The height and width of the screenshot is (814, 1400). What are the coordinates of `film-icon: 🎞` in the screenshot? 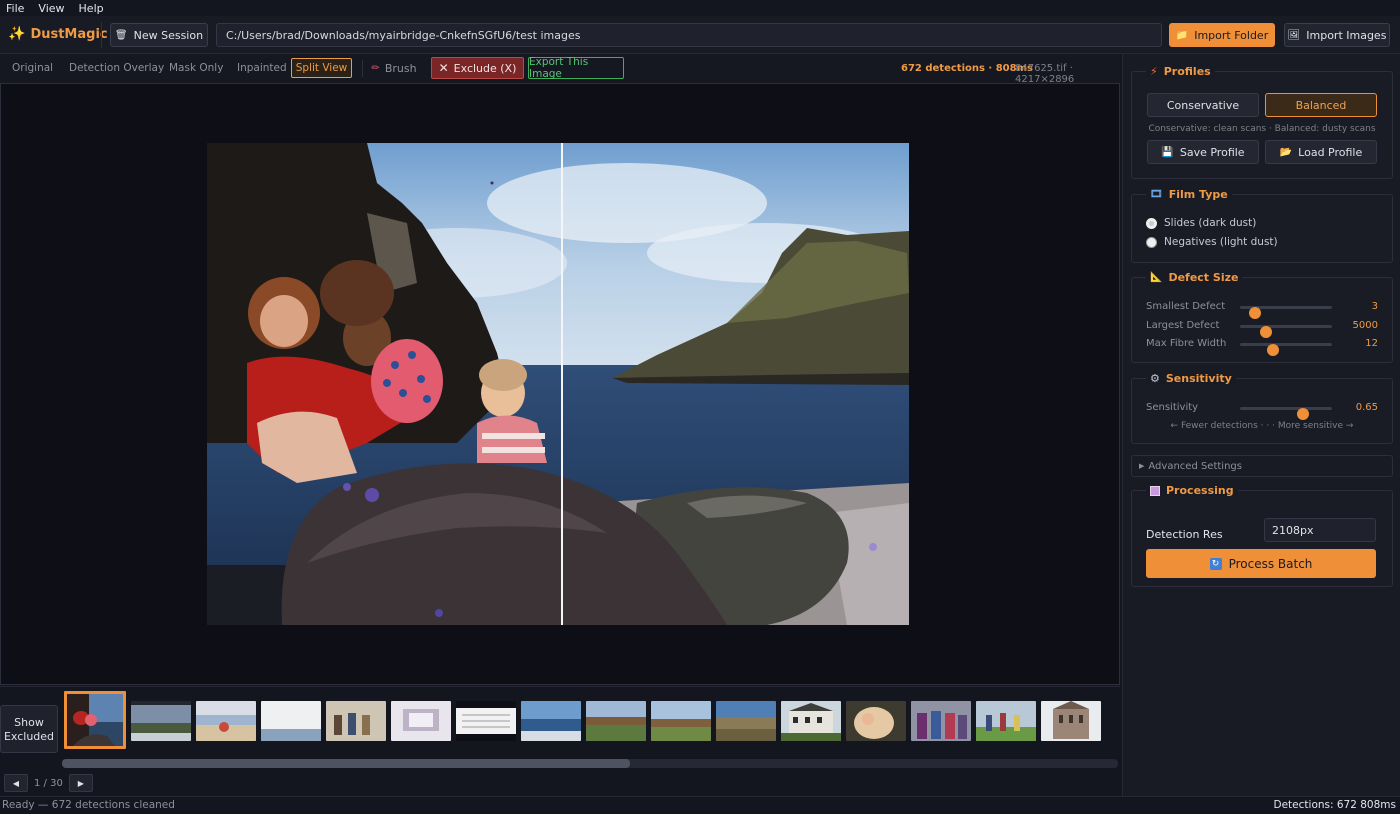 It's located at (1156, 194).